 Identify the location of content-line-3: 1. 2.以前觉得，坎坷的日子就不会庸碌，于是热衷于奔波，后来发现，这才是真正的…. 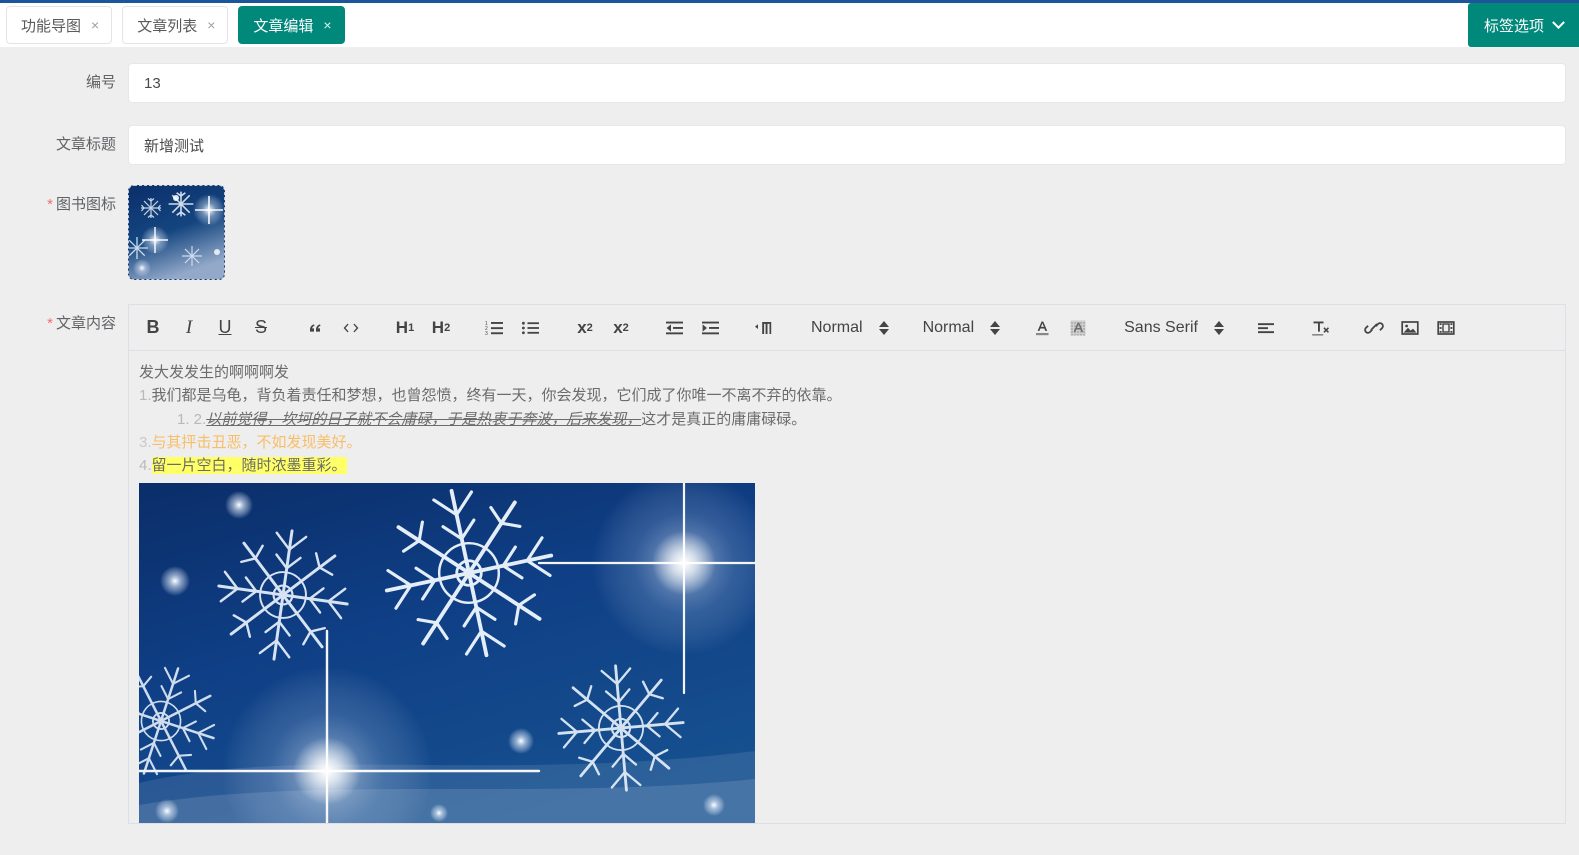
(864, 419).